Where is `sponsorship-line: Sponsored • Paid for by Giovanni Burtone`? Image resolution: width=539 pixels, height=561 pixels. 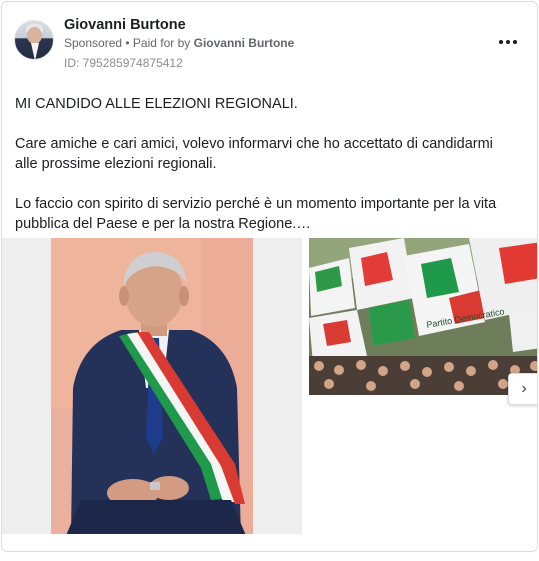
sponsorship-line: Sponsored • Paid for by Giovanni Burtone is located at coordinates (179, 43).